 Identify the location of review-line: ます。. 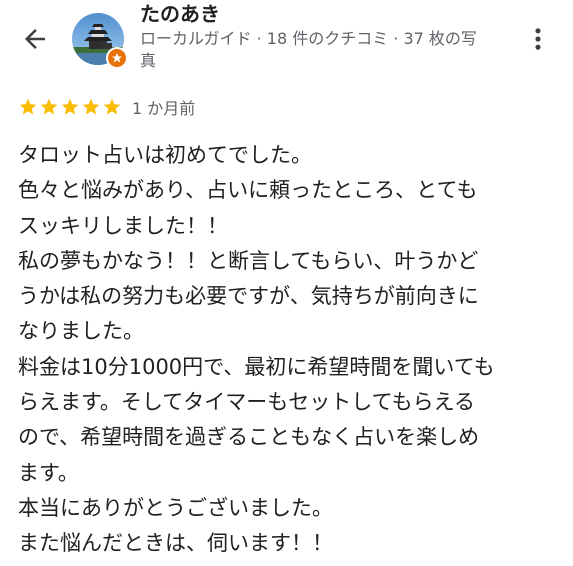
(48, 472).